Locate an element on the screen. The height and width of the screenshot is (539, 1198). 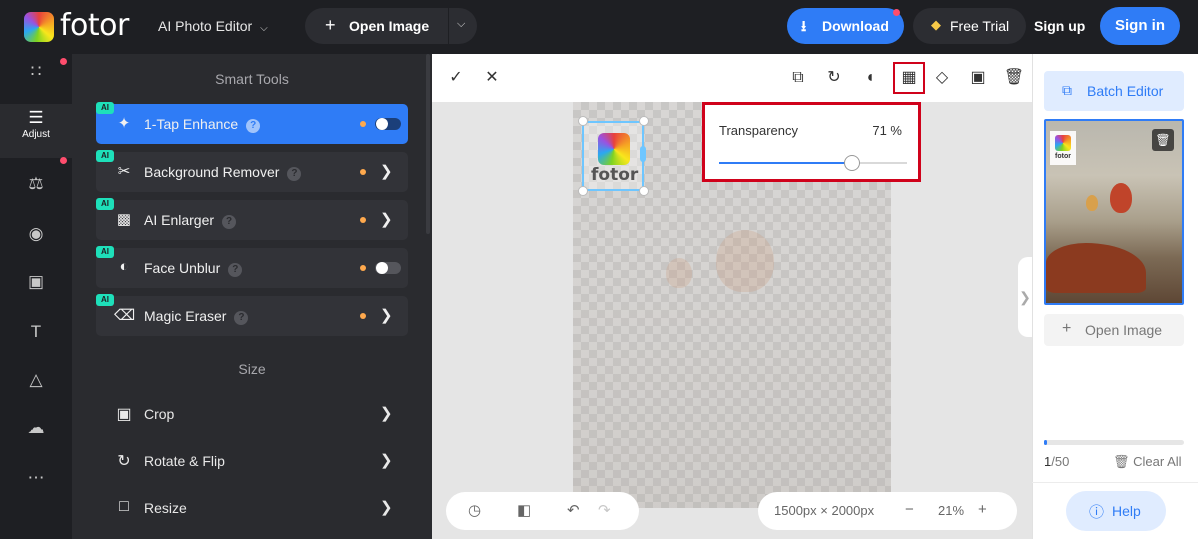
rail-more: ⋯ is located at coordinates (36, 486).